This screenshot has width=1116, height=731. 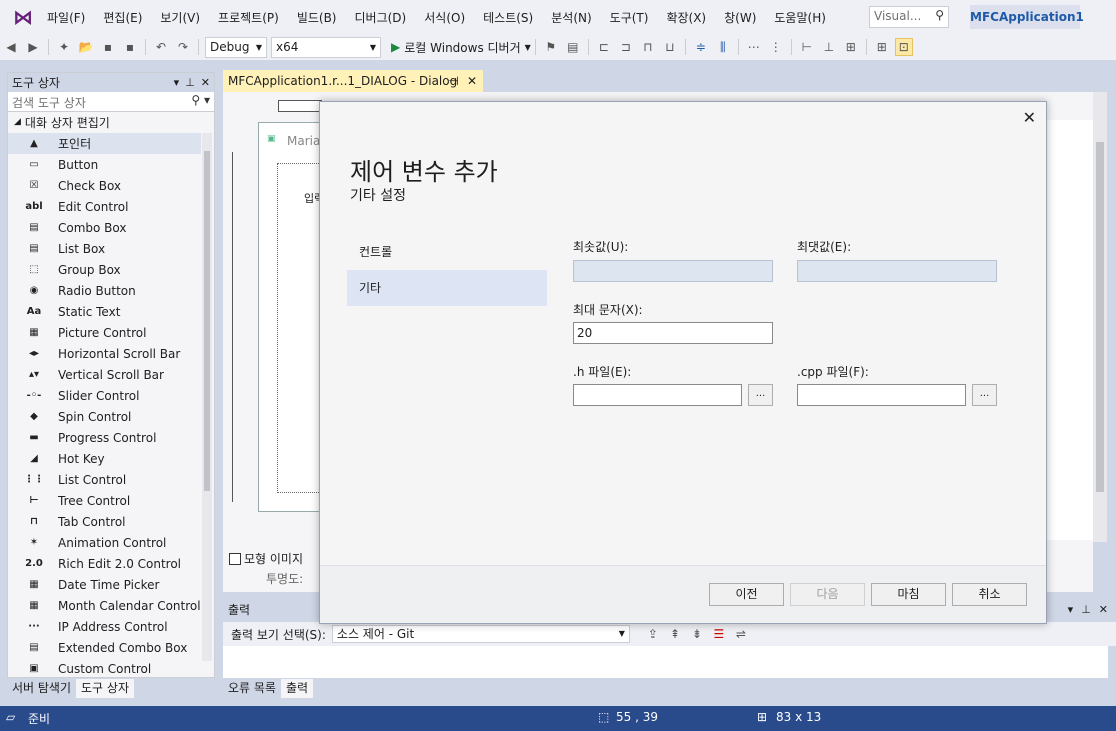 What do you see at coordinates (573, 47) in the screenshot?
I see `comment-icon: ▤` at bounding box center [573, 47].